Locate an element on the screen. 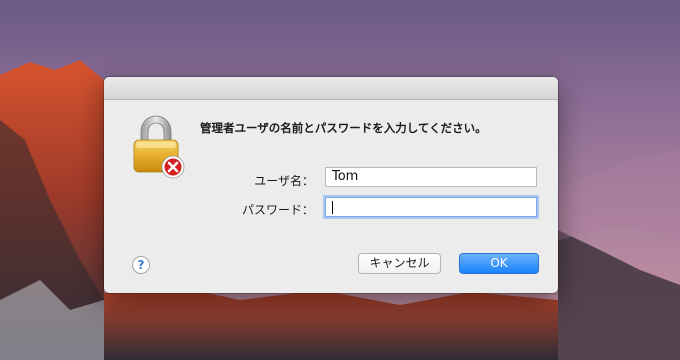 Image resolution: width=680 pixels, height=360 pixels. dialog-titlebar is located at coordinates (331, 88).